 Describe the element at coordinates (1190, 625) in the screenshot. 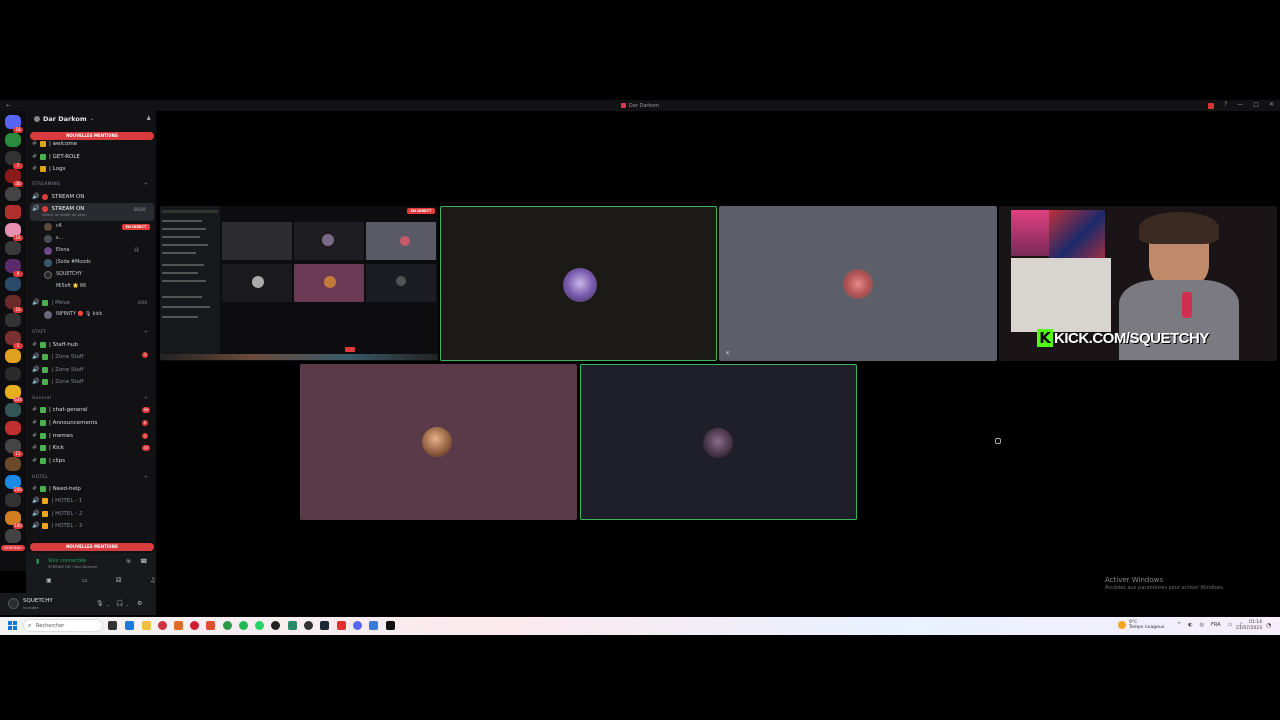

I see `tray-app-icon: ◐` at that location.